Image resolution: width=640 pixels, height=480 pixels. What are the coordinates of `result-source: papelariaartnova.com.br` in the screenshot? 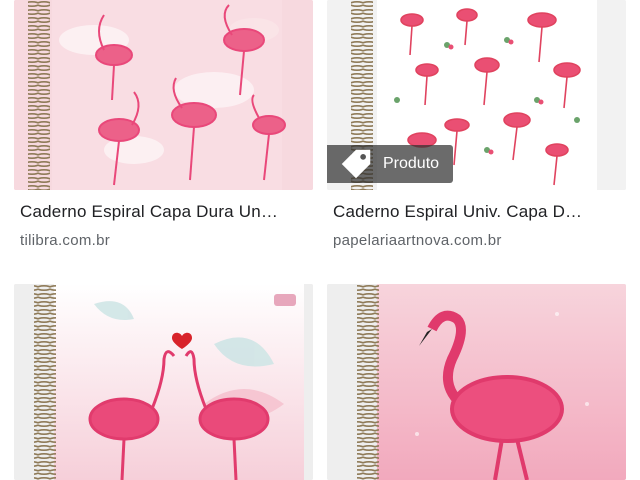 It's located at (417, 240).